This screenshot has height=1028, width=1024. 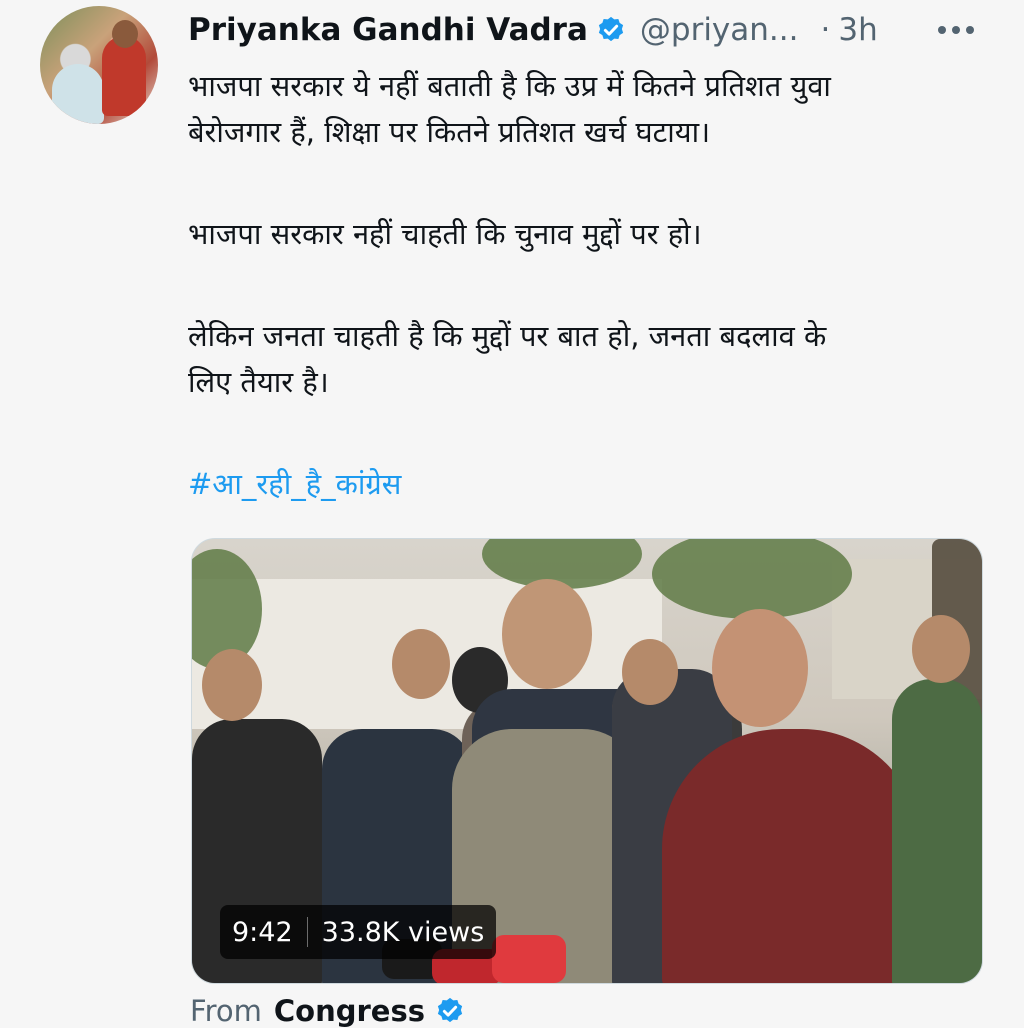 I want to click on avatar, so click(x=99, y=65).